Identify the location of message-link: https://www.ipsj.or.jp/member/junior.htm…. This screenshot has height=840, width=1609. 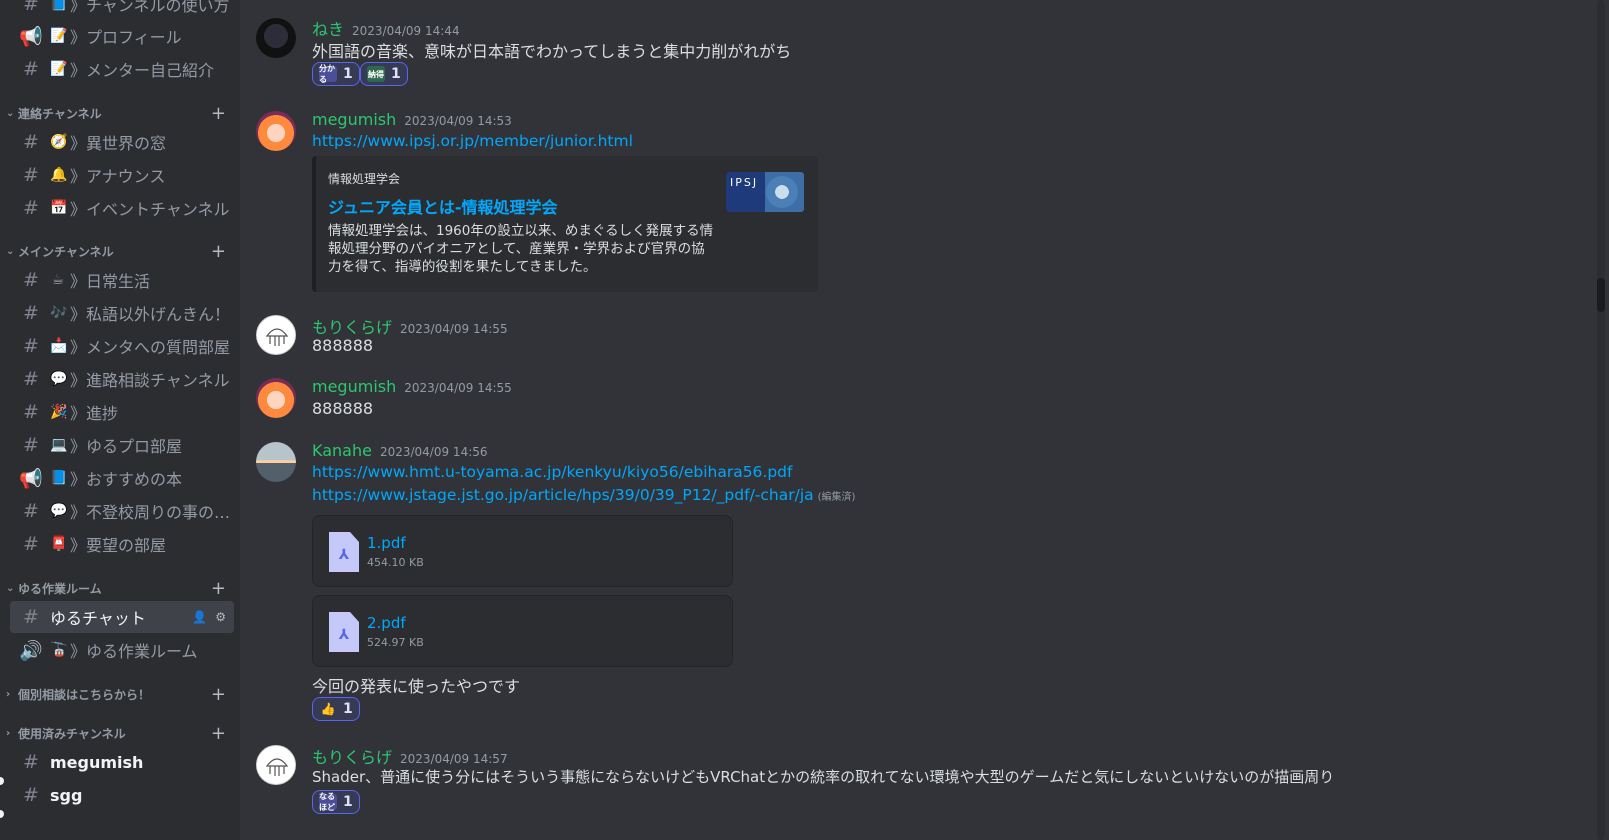
(472, 141).